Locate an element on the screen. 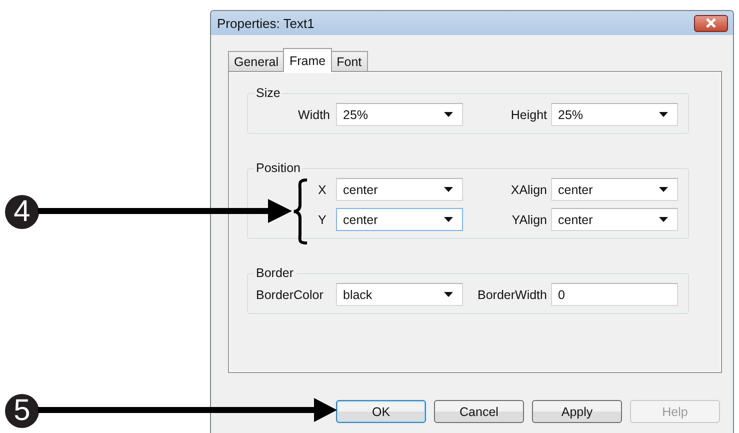 This screenshot has height=433, width=739. window-title: Properties: Text1 is located at coordinates (265, 23).